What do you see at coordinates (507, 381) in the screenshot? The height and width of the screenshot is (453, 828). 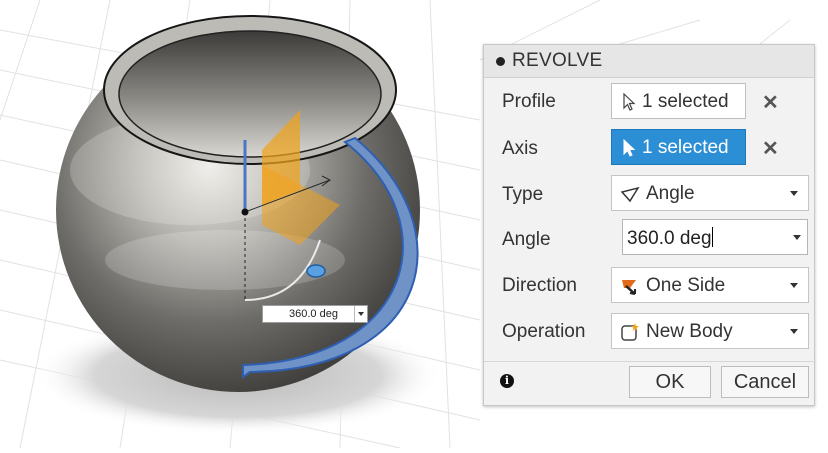 I see `info-icon: i` at bounding box center [507, 381].